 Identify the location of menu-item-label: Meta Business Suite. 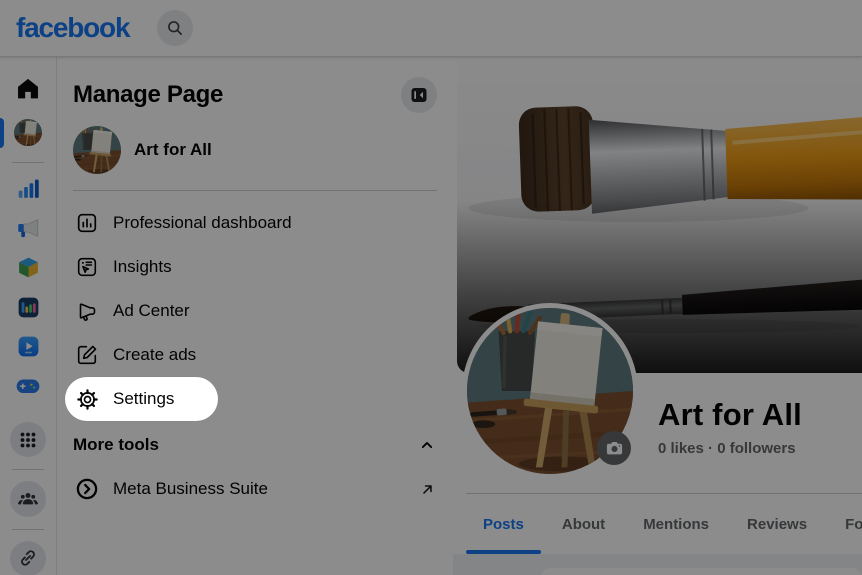
(190, 488).